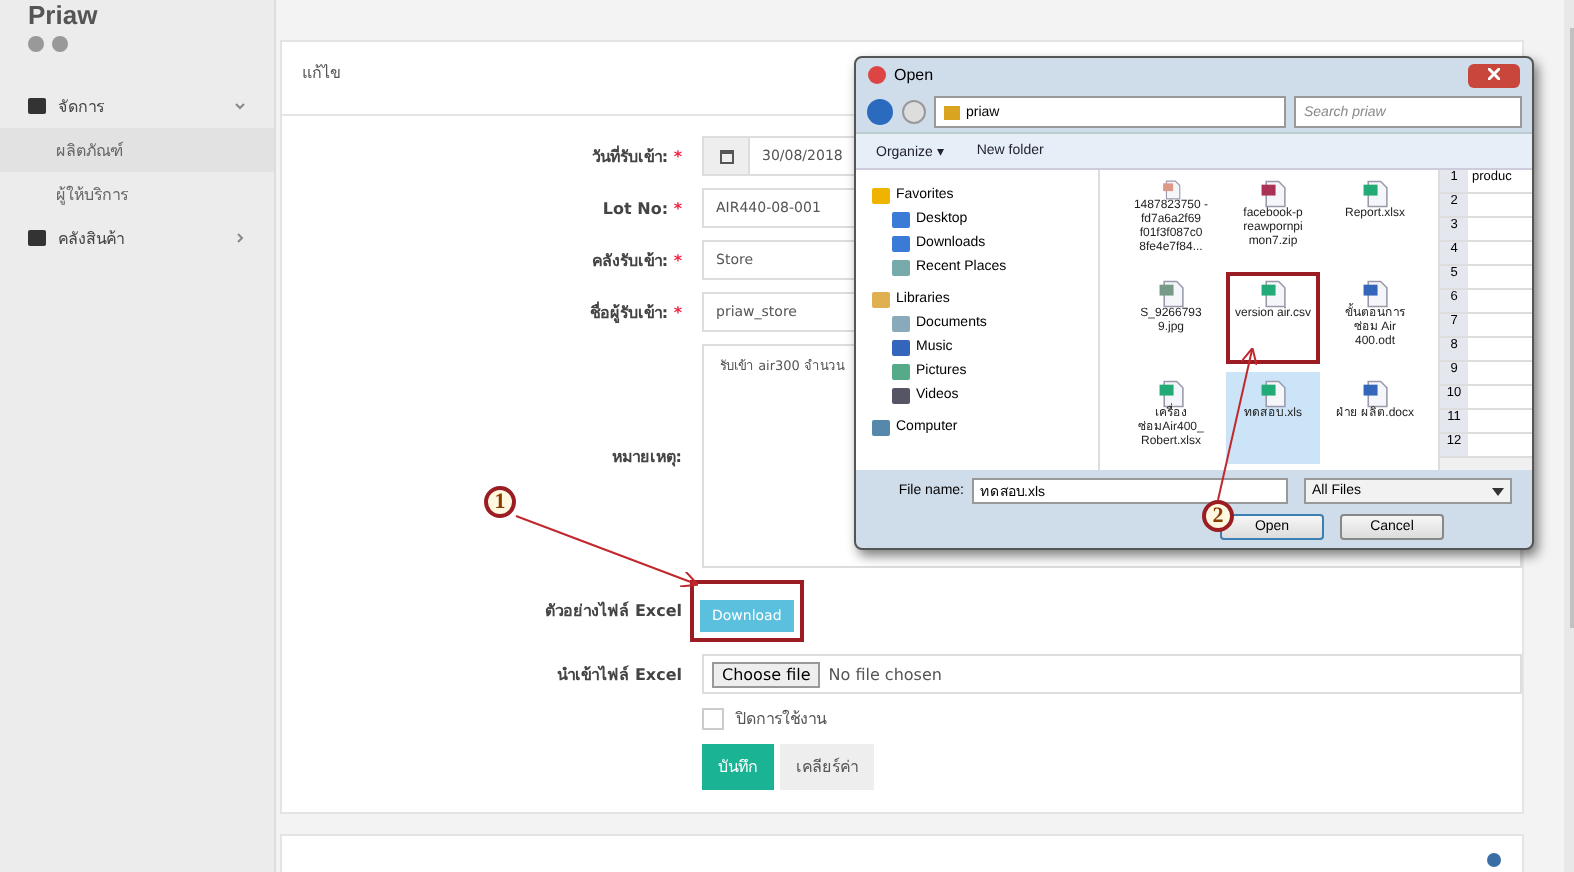 Image resolution: width=1574 pixels, height=872 pixels. What do you see at coordinates (618, 675) in the screenshot?
I see `field-label: นำเข้าไฟล์ Excel` at bounding box center [618, 675].